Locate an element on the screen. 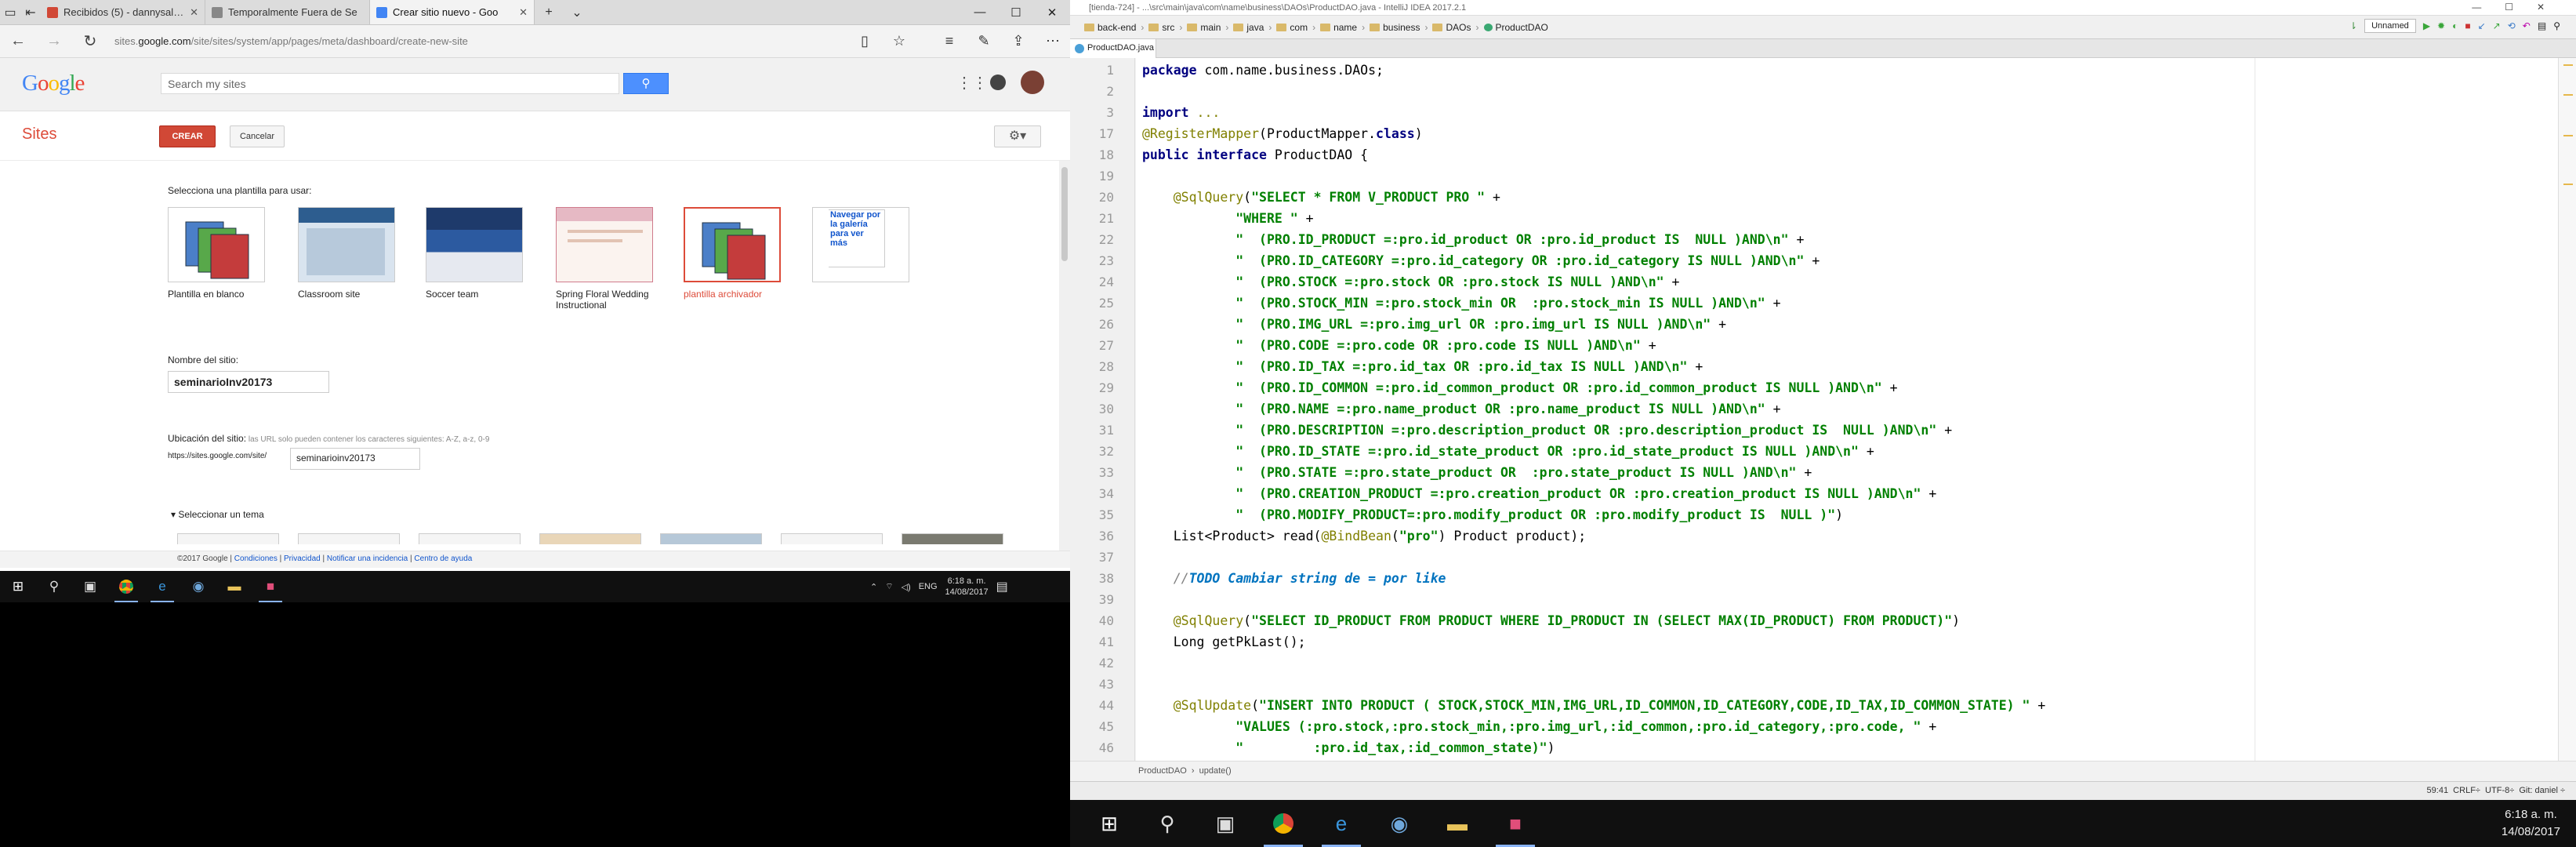  code-line: "WHERE " + is located at coordinates (1228, 218).